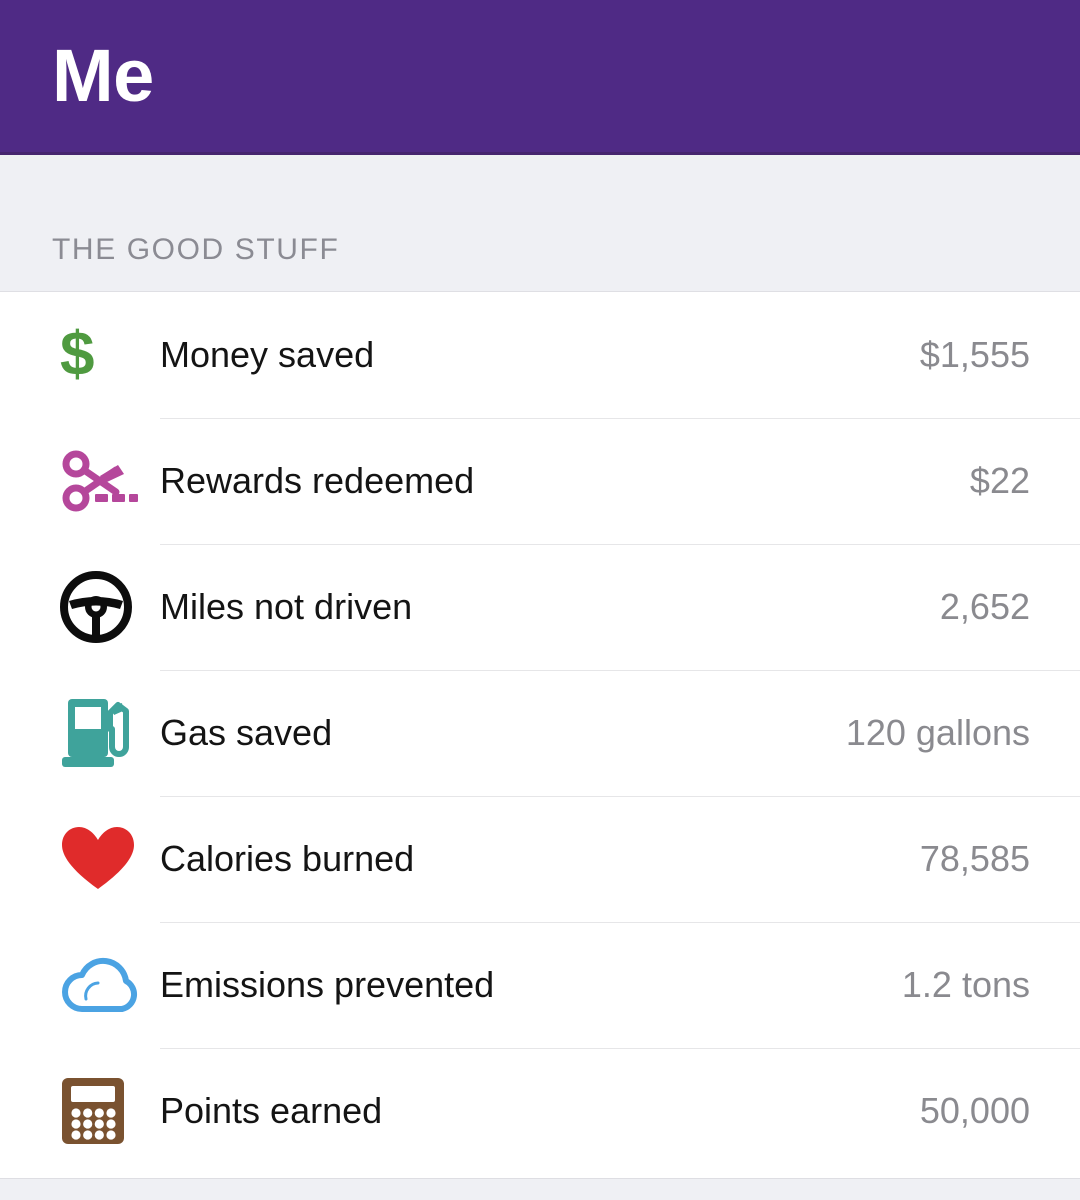 The height and width of the screenshot is (1200, 1080). What do you see at coordinates (267, 355) in the screenshot?
I see `list-item-label: Money saved` at bounding box center [267, 355].